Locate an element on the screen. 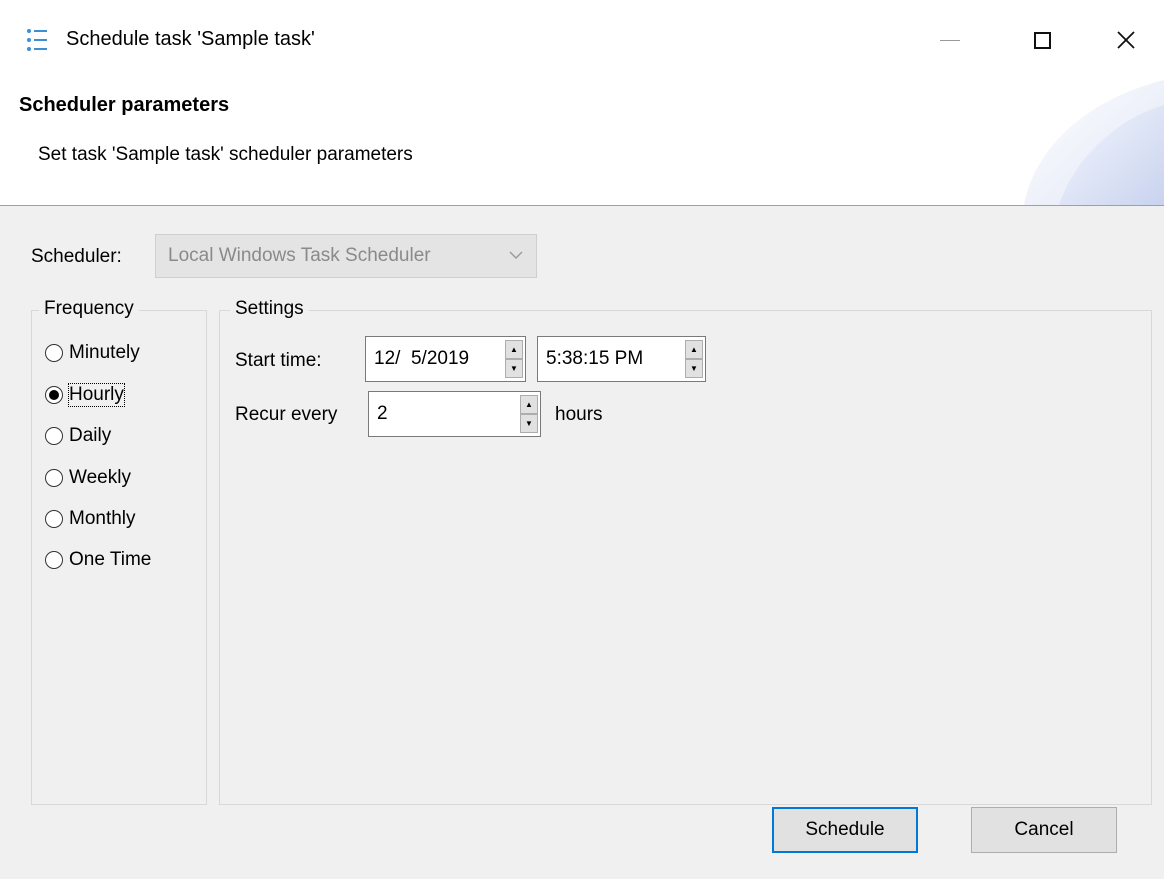  radio-label: Monthly is located at coordinates (102, 518).